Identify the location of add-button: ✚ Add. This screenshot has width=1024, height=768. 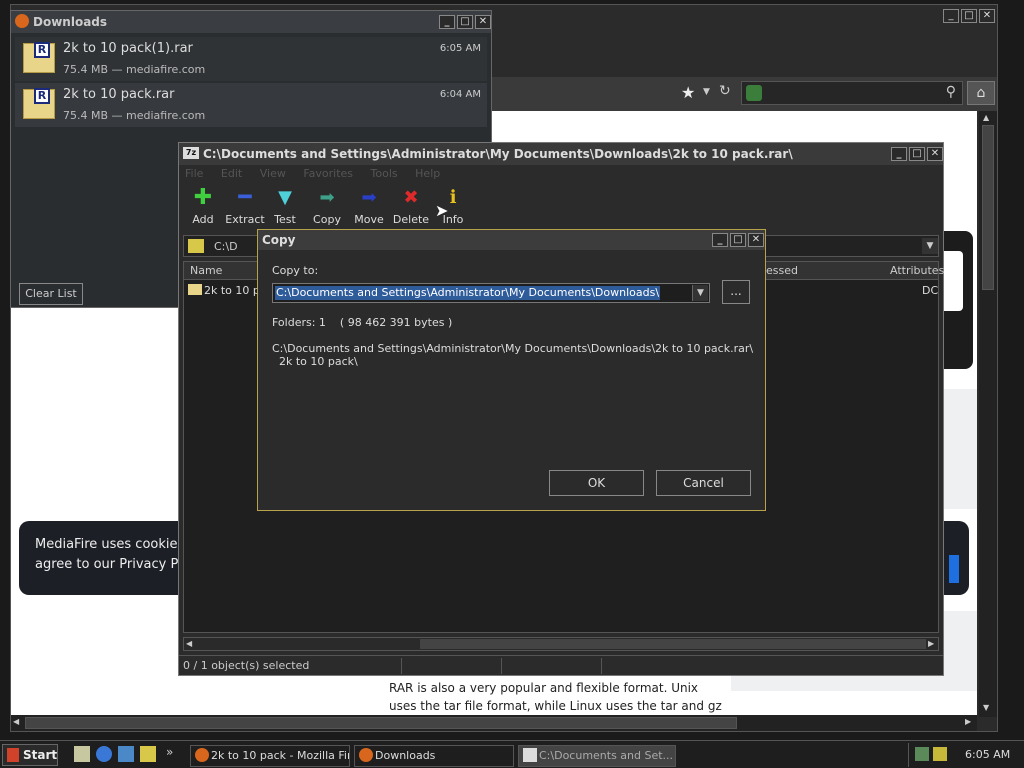
(203, 206).